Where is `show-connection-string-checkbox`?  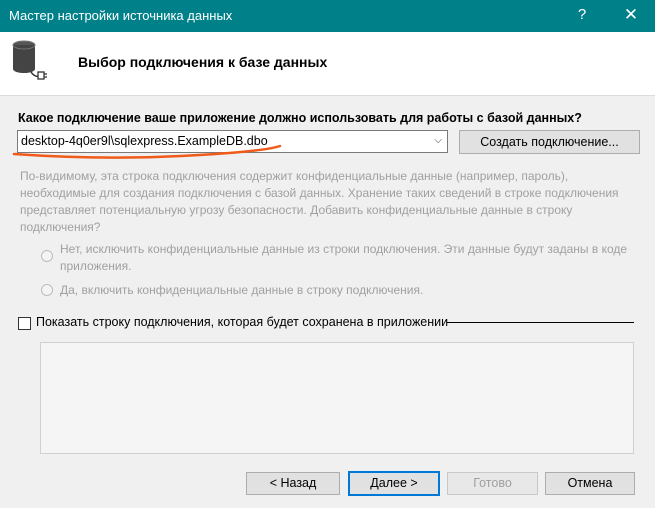
show-connection-string-checkbox is located at coordinates (24, 323).